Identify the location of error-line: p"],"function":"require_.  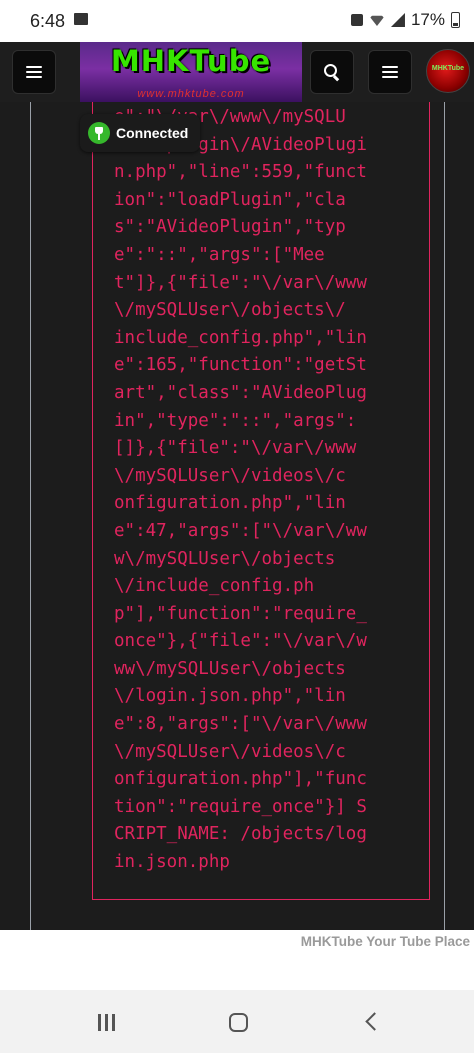
(240, 613).